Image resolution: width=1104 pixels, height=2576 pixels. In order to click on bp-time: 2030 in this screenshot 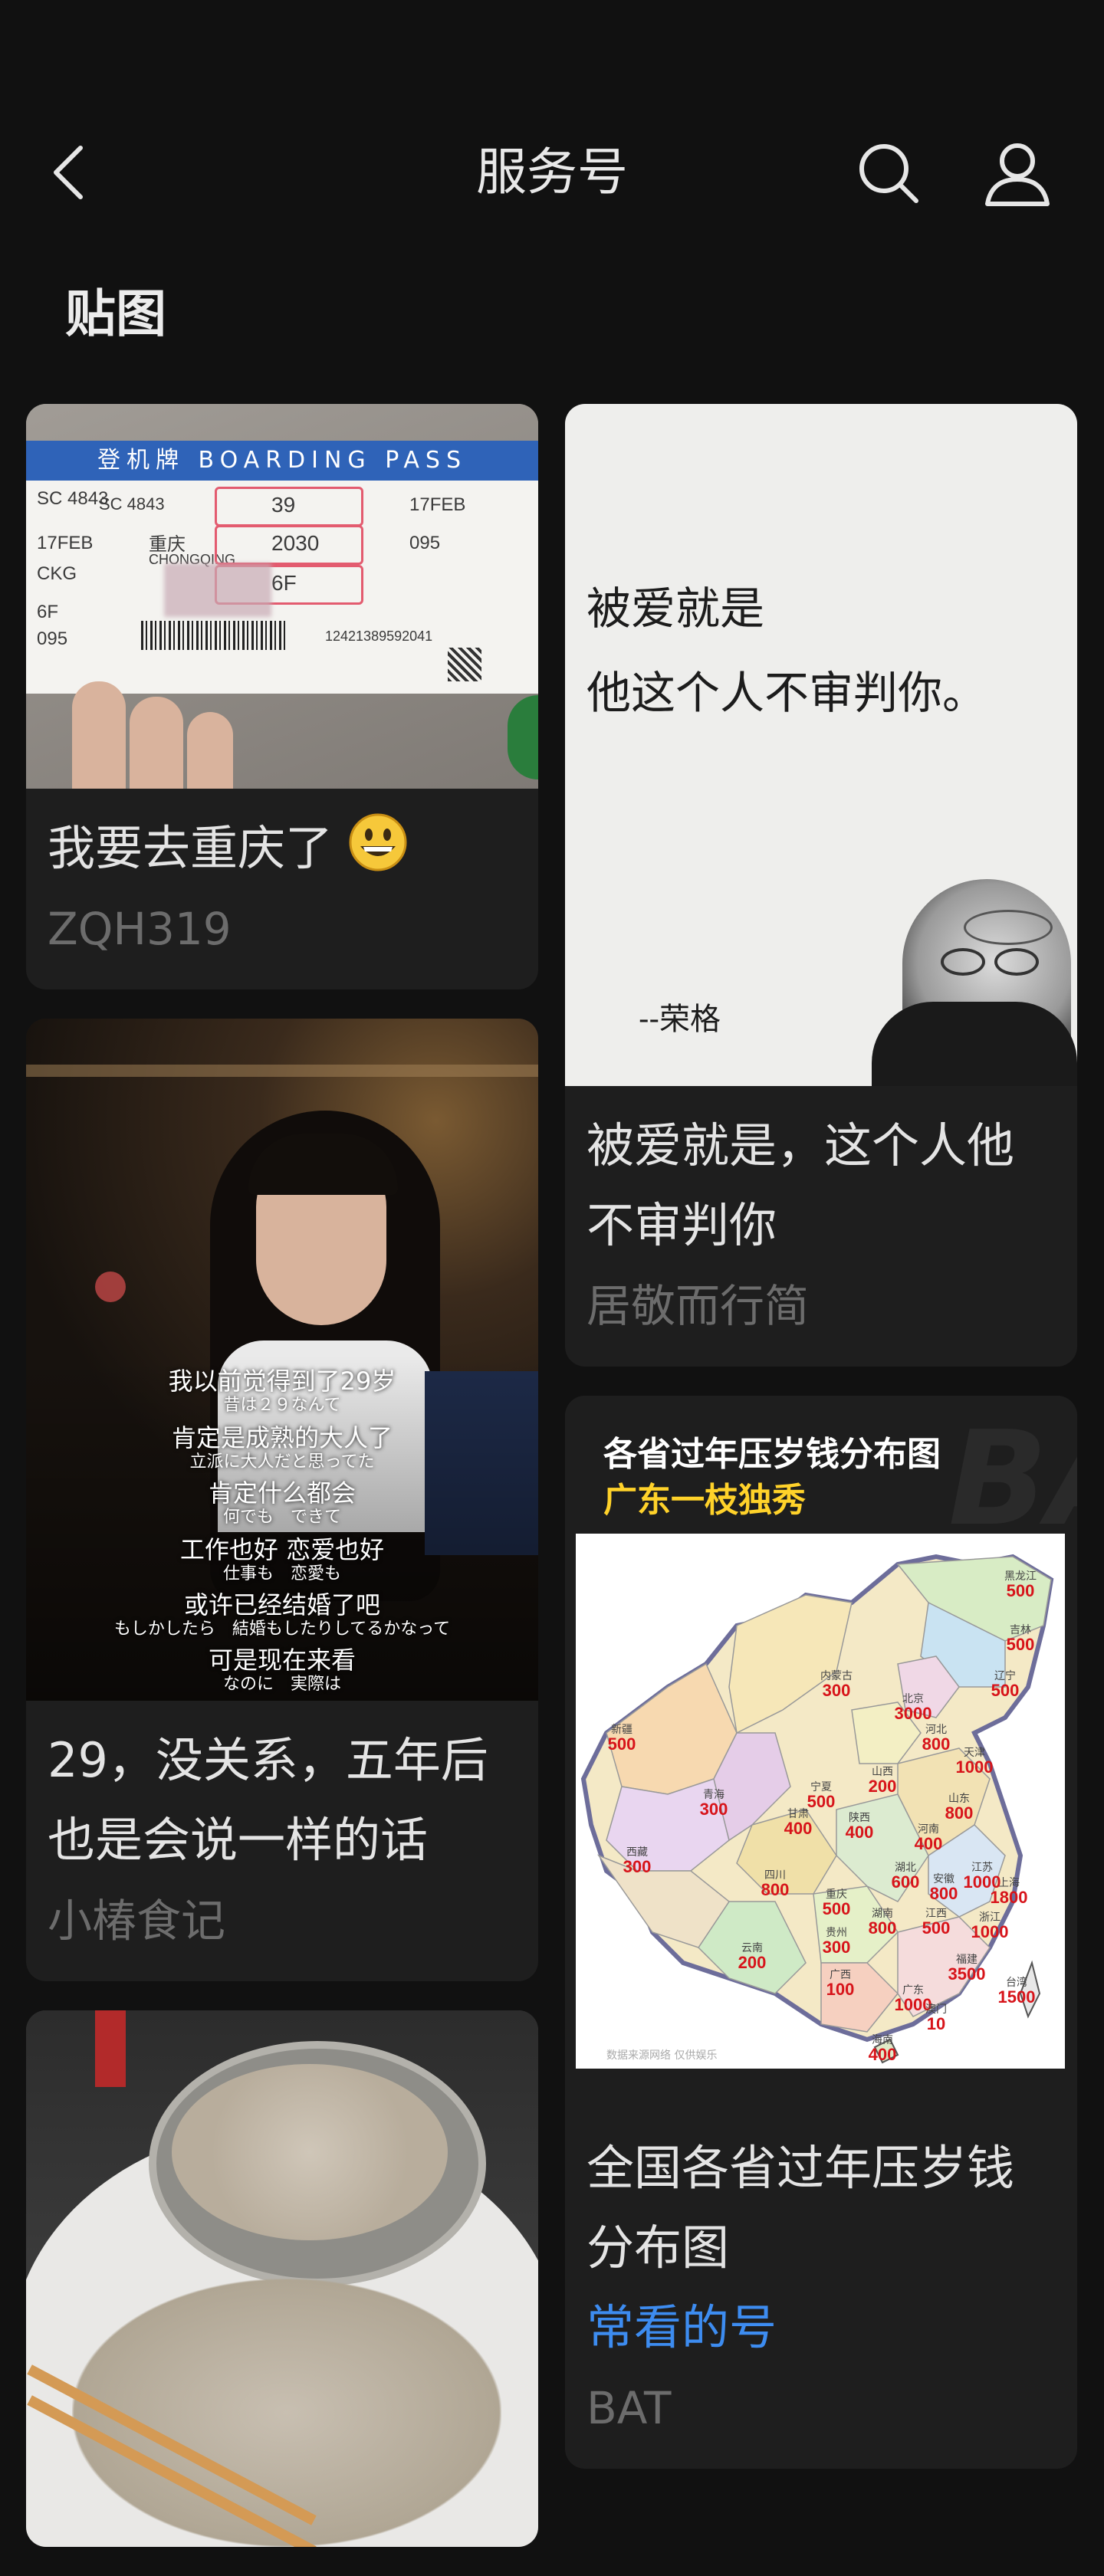, I will do `click(296, 543)`.